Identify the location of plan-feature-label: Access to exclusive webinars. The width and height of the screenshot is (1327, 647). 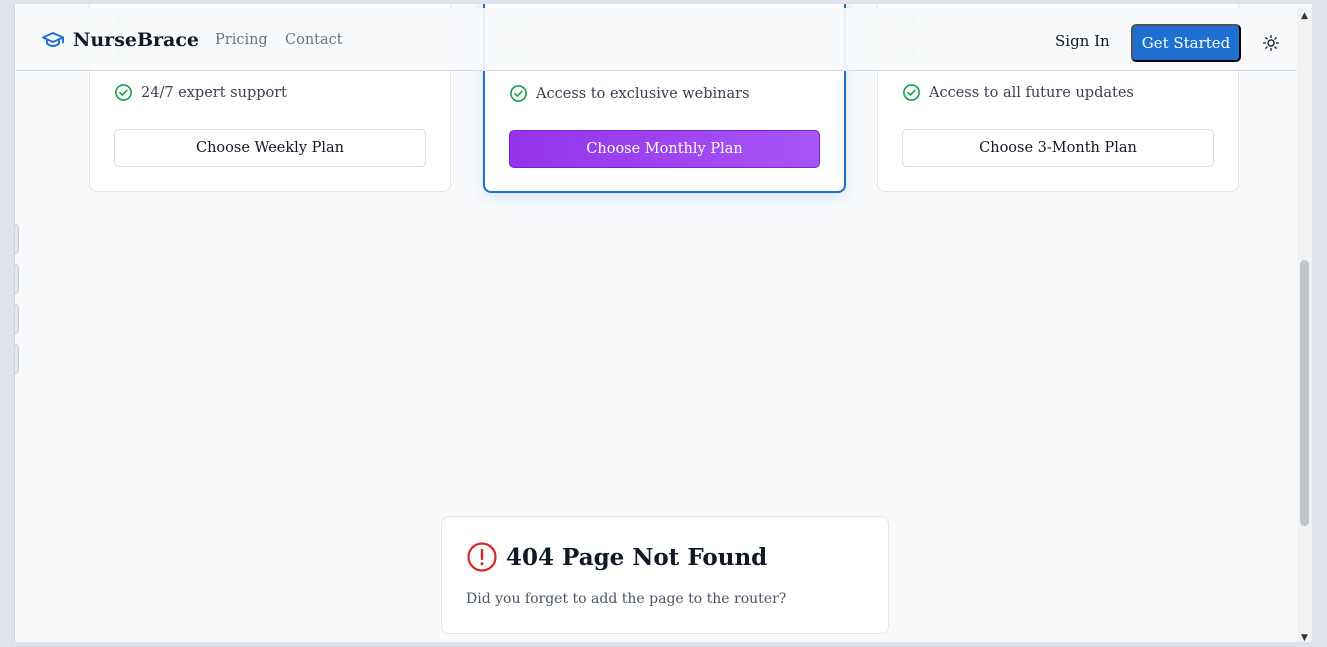
(643, 93).